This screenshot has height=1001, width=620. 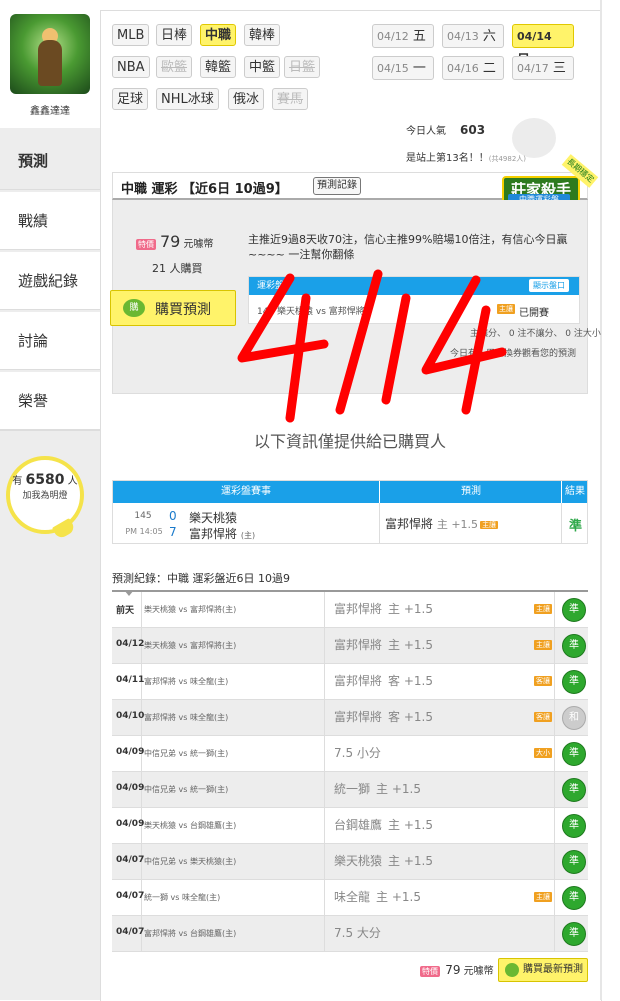 I want to click on date-0412: 04/12 五, so click(x=403, y=36).